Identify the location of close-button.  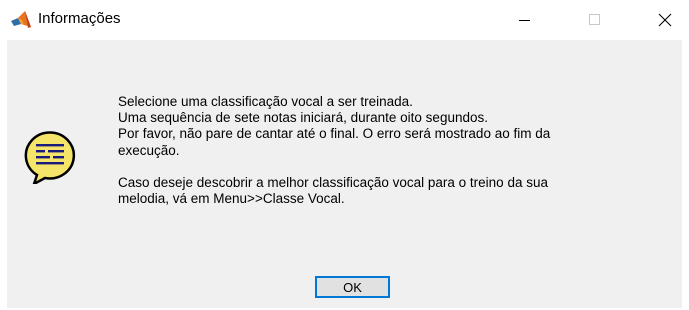
(665, 20).